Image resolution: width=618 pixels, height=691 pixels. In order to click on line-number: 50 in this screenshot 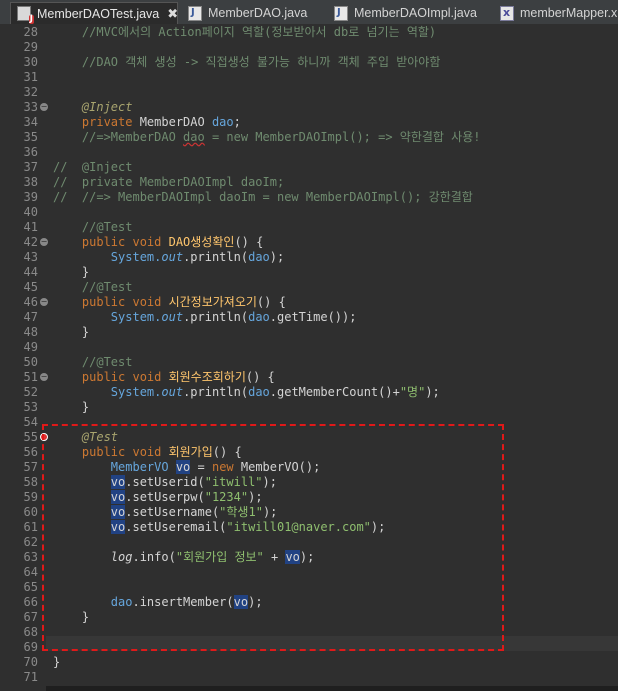, I will do `click(30, 362)`.